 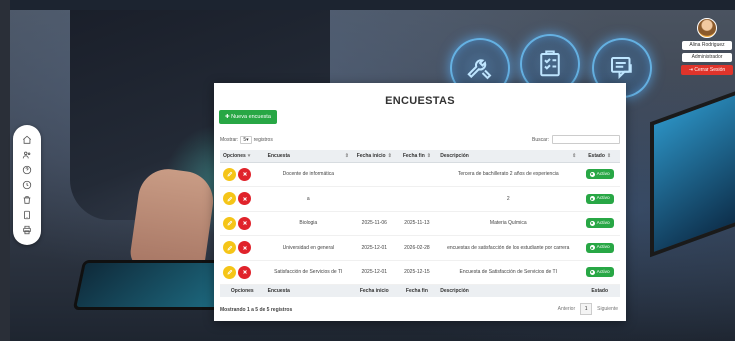 I want to click on tablet-icon, so click(x=27, y=215).